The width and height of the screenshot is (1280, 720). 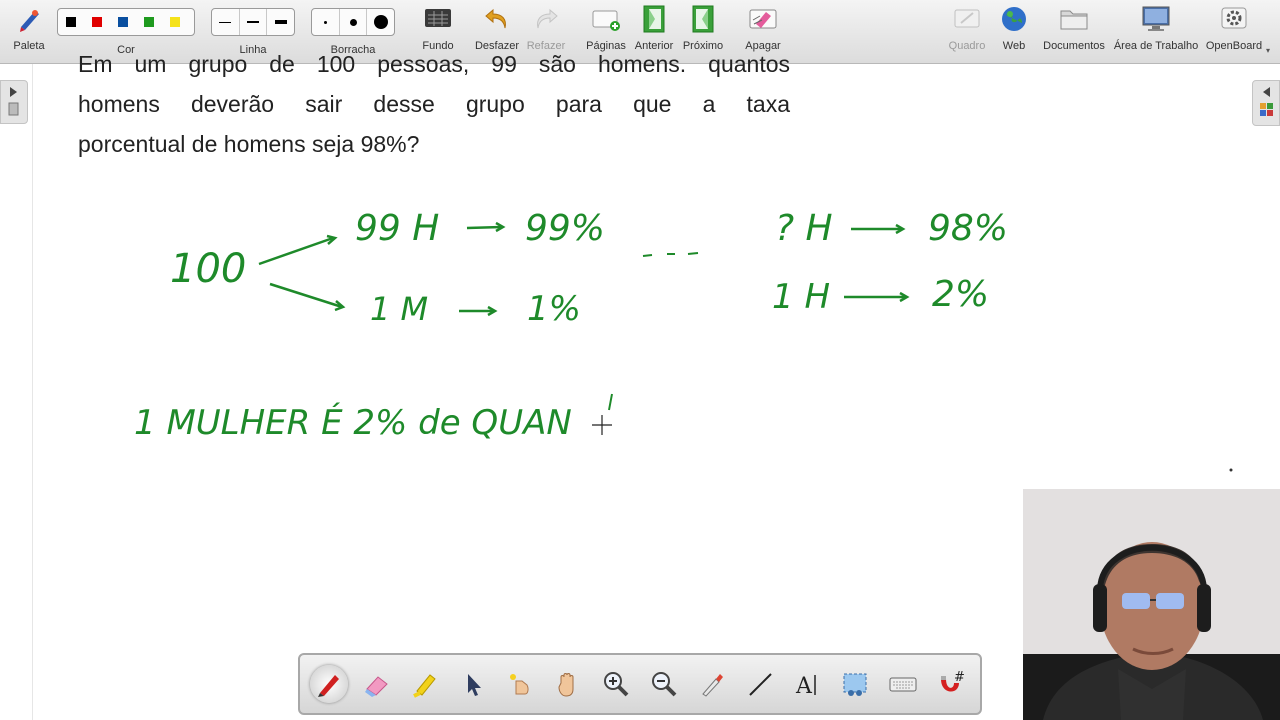 I want to click on keyboard-tool-button, so click(x=903, y=684).